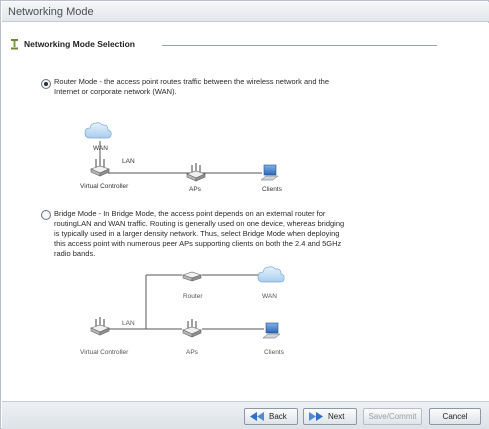 This screenshot has width=489, height=429. Describe the element at coordinates (192, 276) in the screenshot. I see `router-icon` at that location.